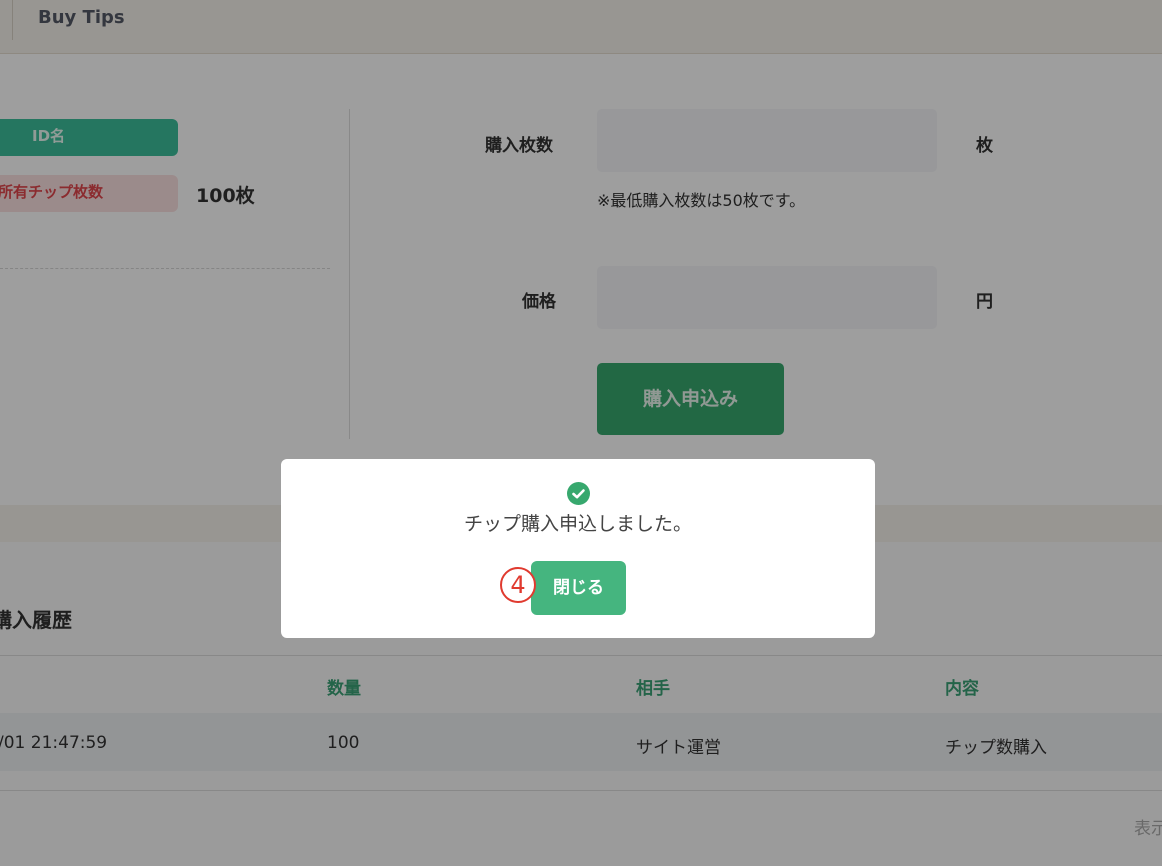 This screenshot has width=1162, height=866. Describe the element at coordinates (578, 493) in the screenshot. I see `check-circle-icon` at that location.